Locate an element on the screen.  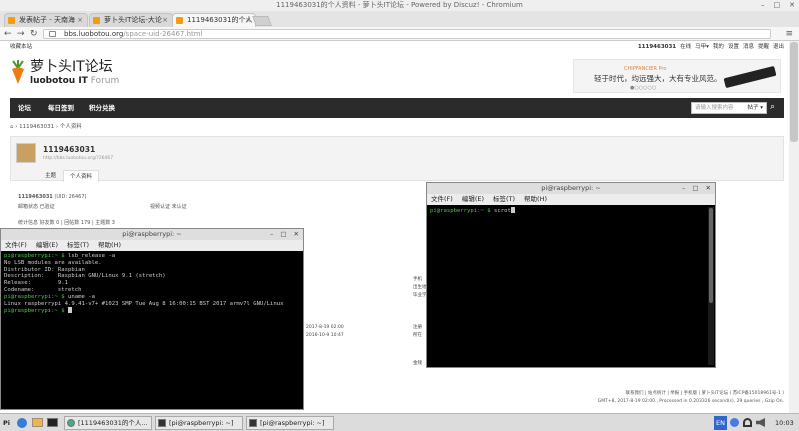
tab-threads: 主题 is located at coordinates (50, 176).